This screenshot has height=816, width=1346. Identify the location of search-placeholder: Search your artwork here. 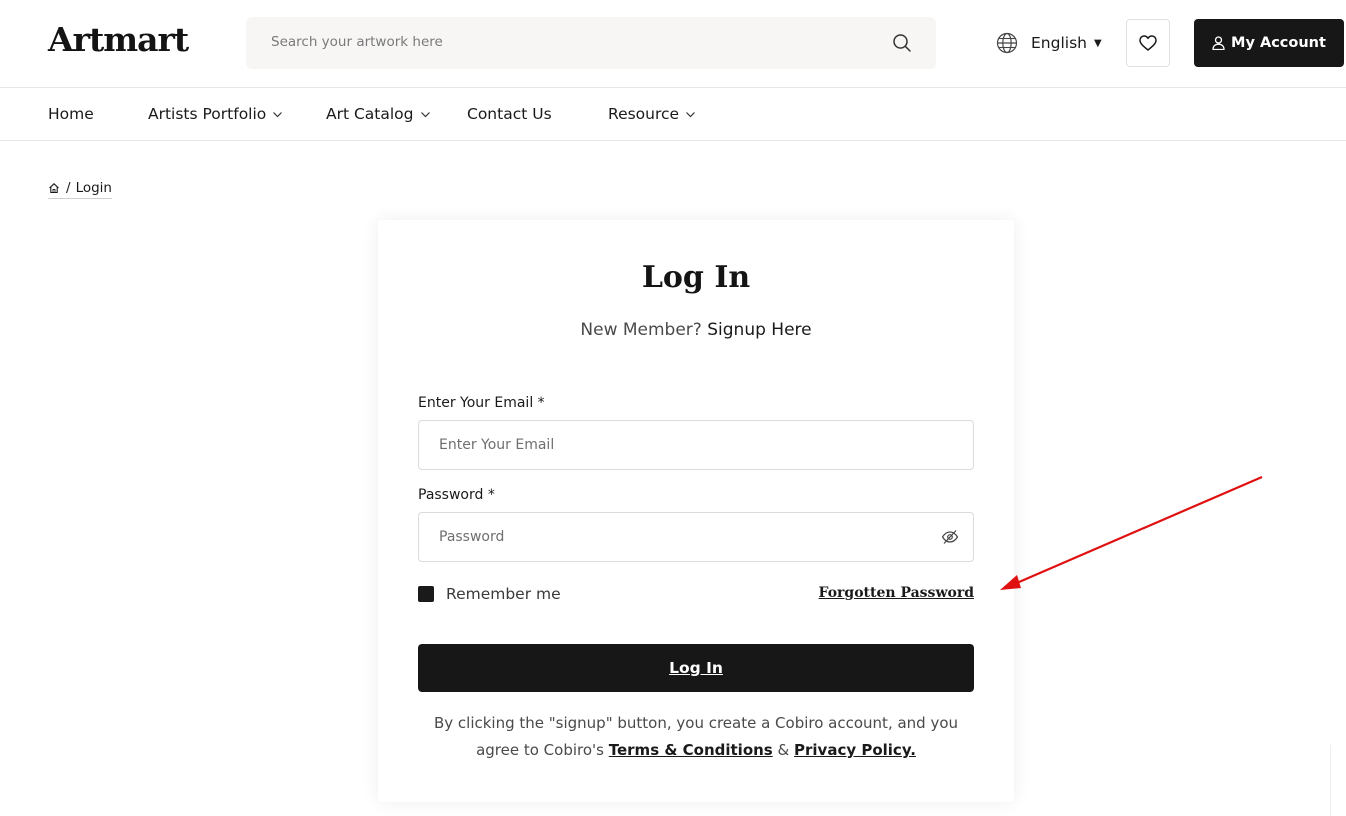
(357, 42).